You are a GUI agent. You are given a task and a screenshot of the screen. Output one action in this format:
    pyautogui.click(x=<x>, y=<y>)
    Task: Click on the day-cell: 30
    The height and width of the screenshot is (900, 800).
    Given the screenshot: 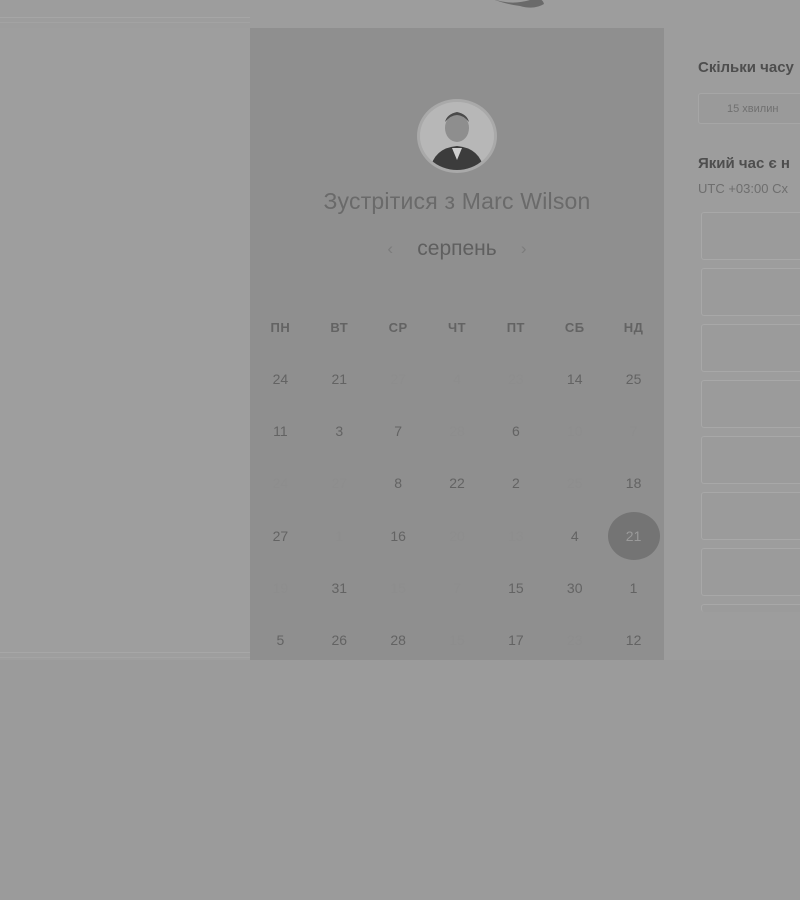 What is the action you would take?
    pyautogui.click(x=574, y=588)
    